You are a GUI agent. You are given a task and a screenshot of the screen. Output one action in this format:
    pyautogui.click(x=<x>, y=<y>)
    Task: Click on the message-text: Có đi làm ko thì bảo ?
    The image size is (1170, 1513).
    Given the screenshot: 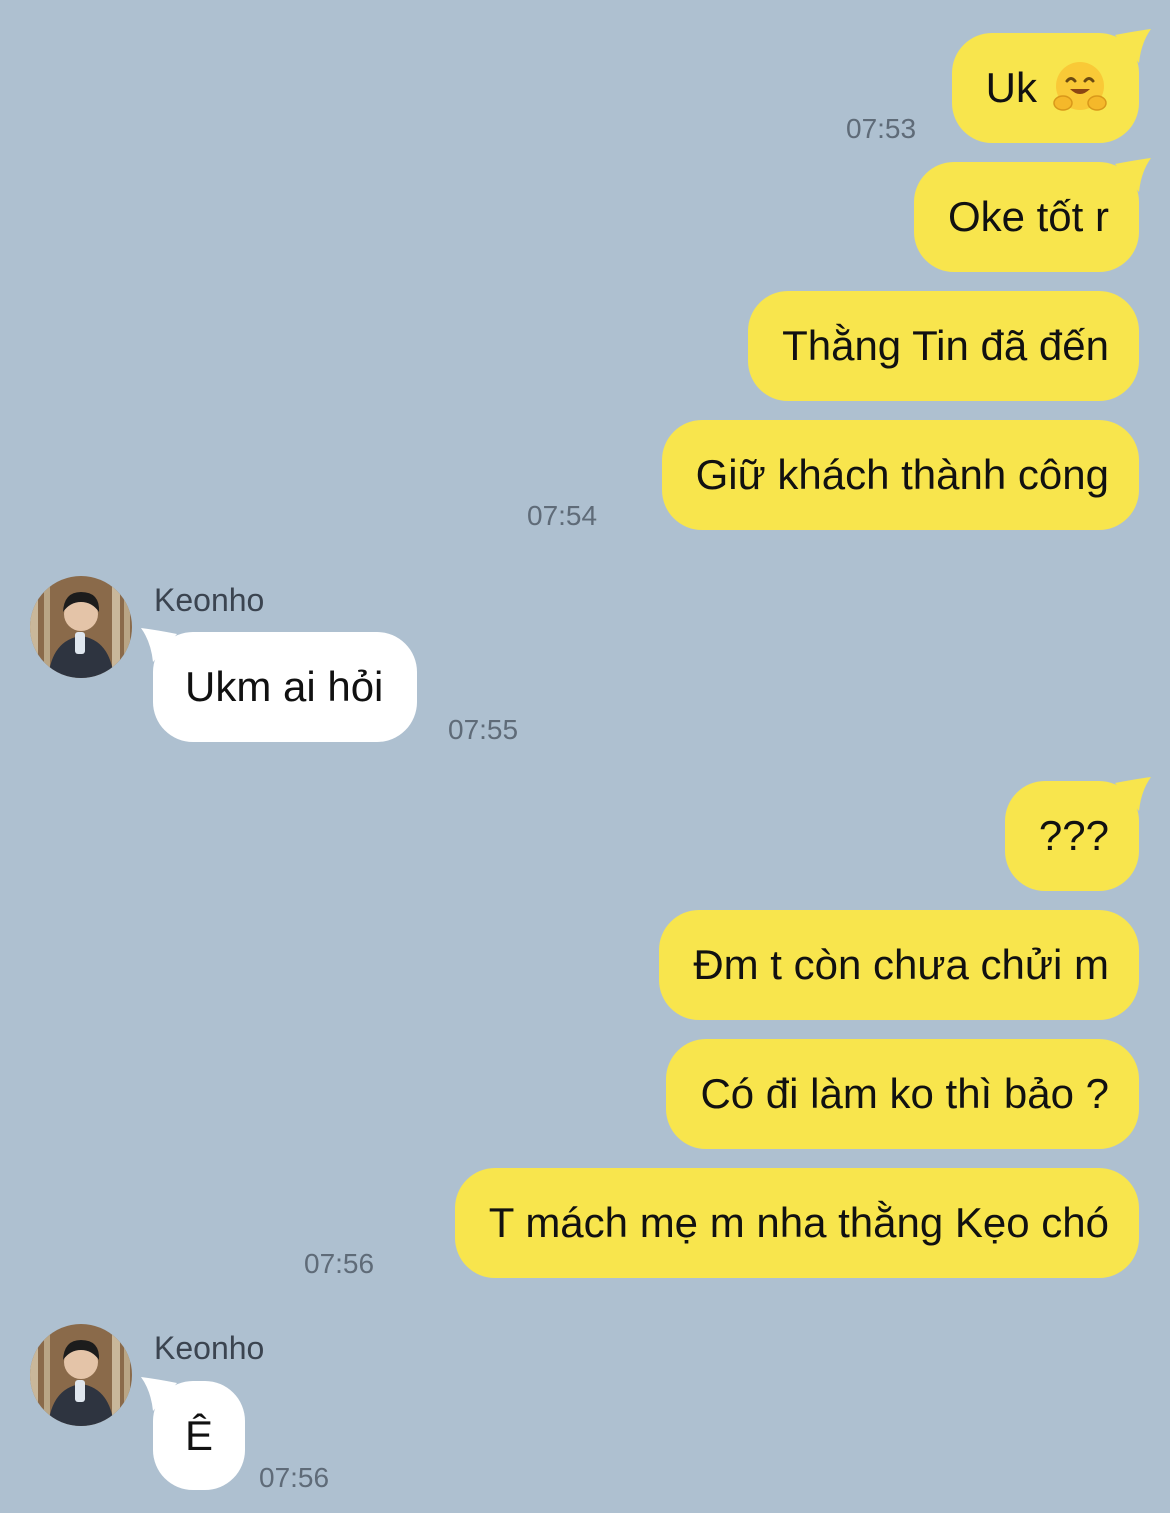 What is the action you would take?
    pyautogui.click(x=904, y=1093)
    